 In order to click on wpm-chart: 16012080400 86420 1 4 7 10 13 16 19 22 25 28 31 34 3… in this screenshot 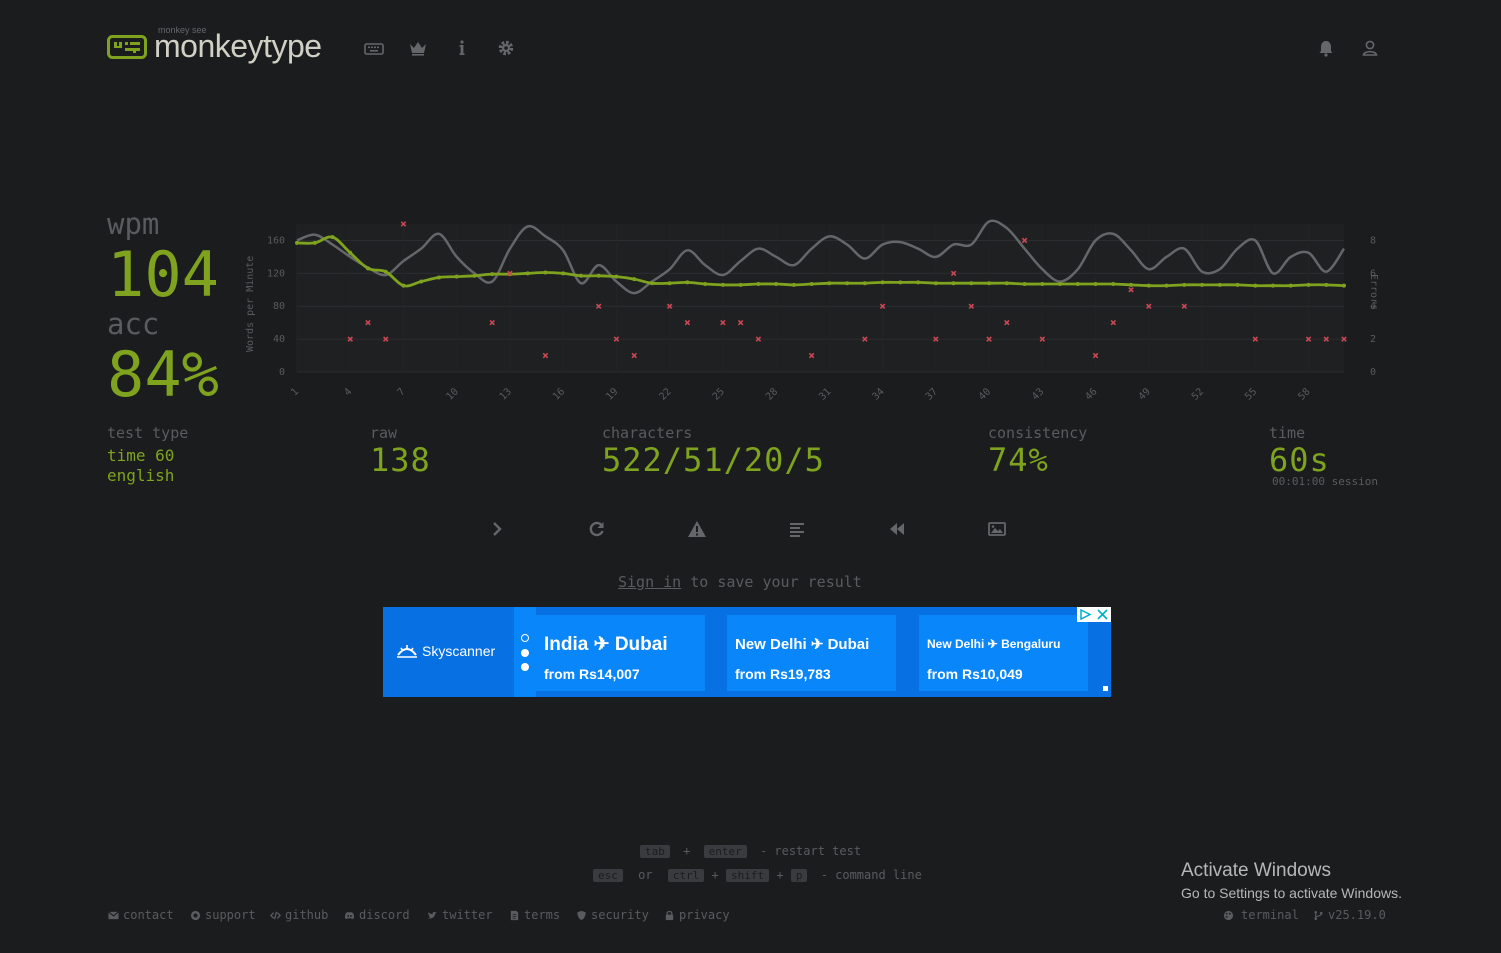, I will do `click(812, 311)`.